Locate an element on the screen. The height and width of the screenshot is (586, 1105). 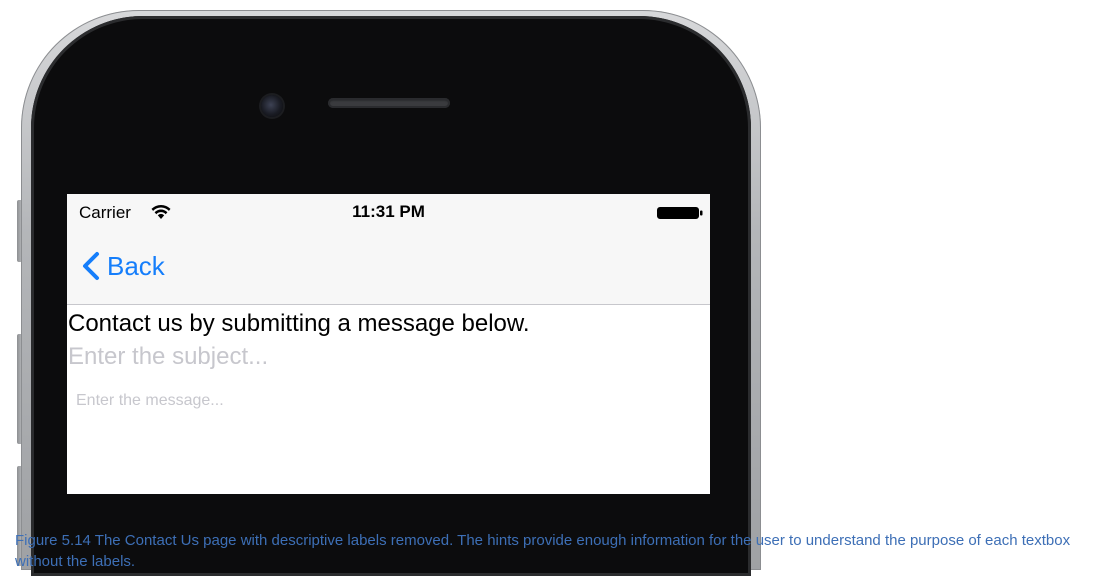
back-label: Back is located at coordinates (136, 265).